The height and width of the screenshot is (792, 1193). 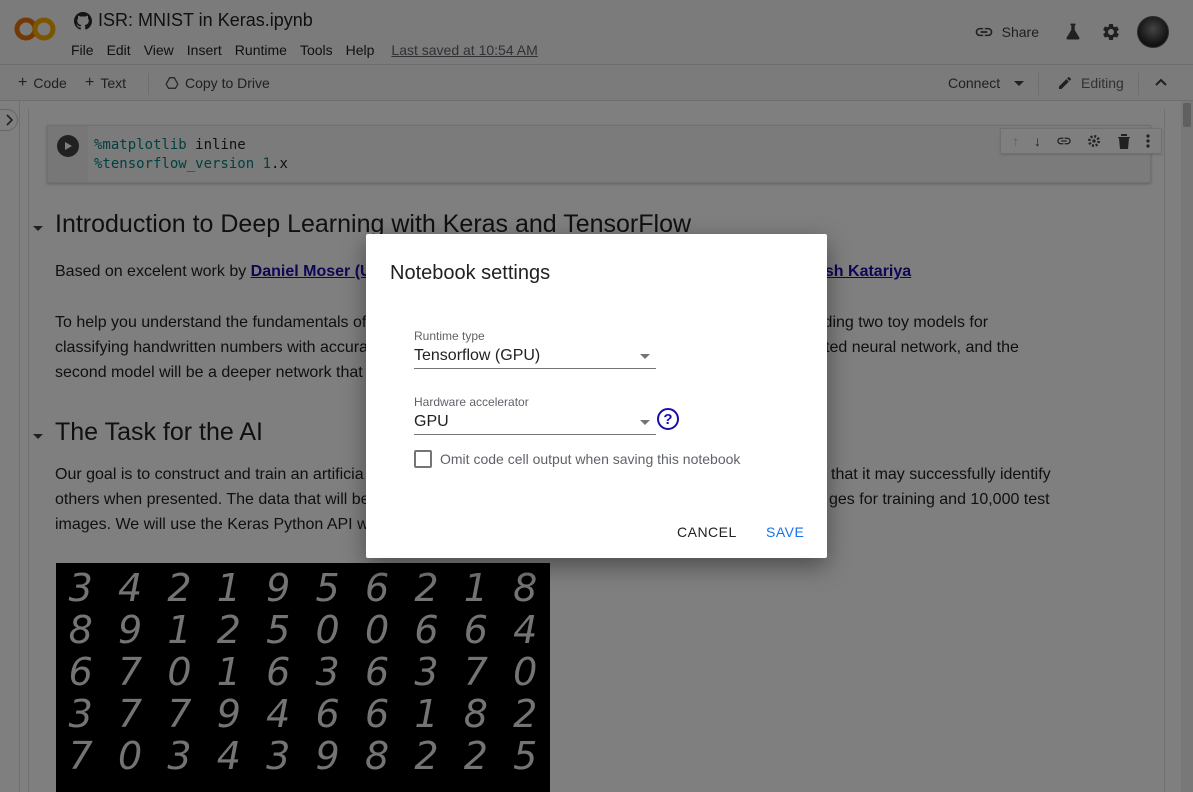 What do you see at coordinates (707, 532) in the screenshot?
I see `cancel-button: CANCEL` at bounding box center [707, 532].